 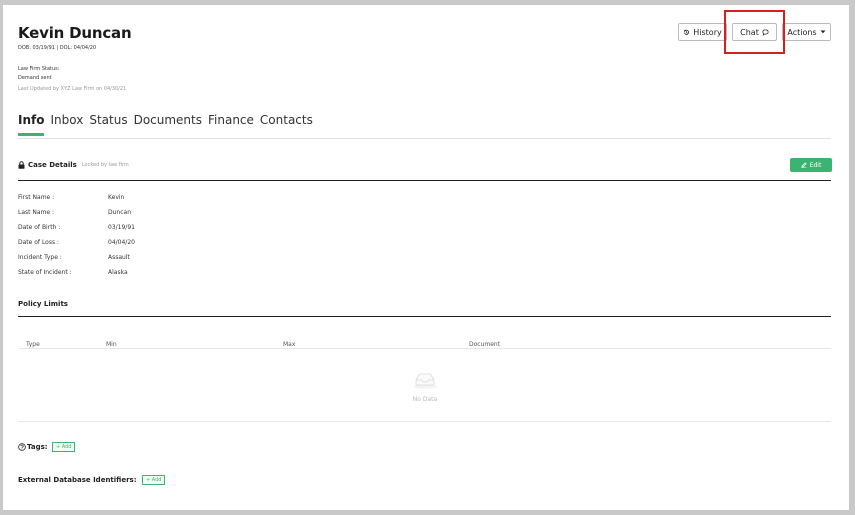 What do you see at coordinates (22, 447) in the screenshot?
I see `help-circle-icon` at bounding box center [22, 447].